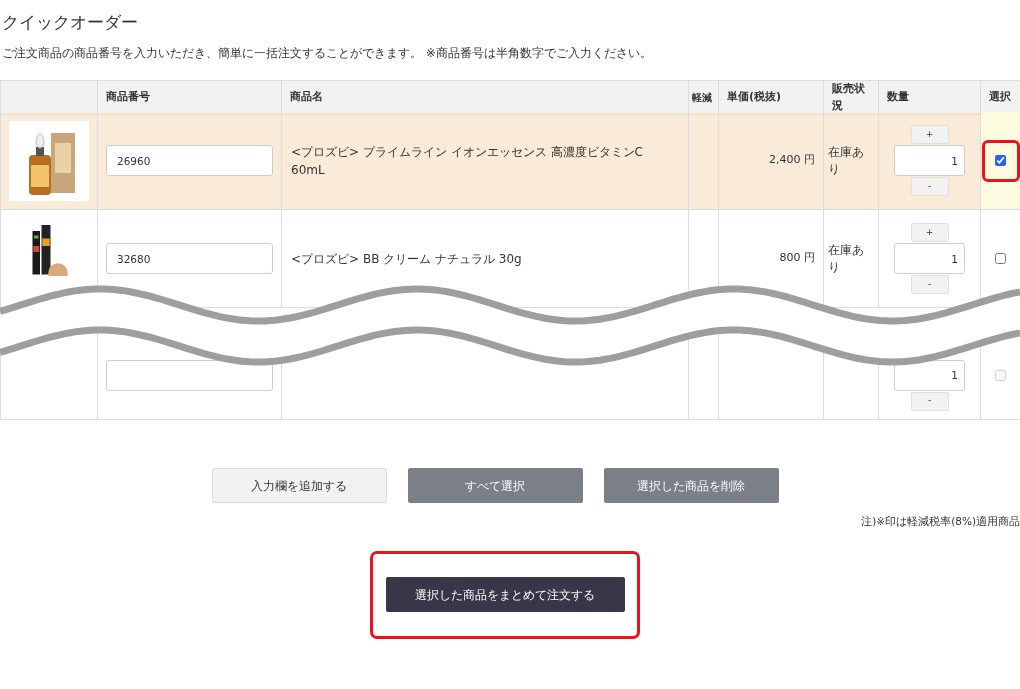 The image size is (1020, 689). What do you see at coordinates (691, 485) in the screenshot?
I see `action-button: 選択した商品を削除` at bounding box center [691, 485].